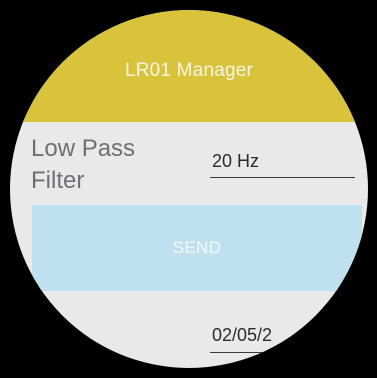  What do you see at coordinates (83, 148) in the screenshot?
I see `filter-label-line1: Low Pass` at bounding box center [83, 148].